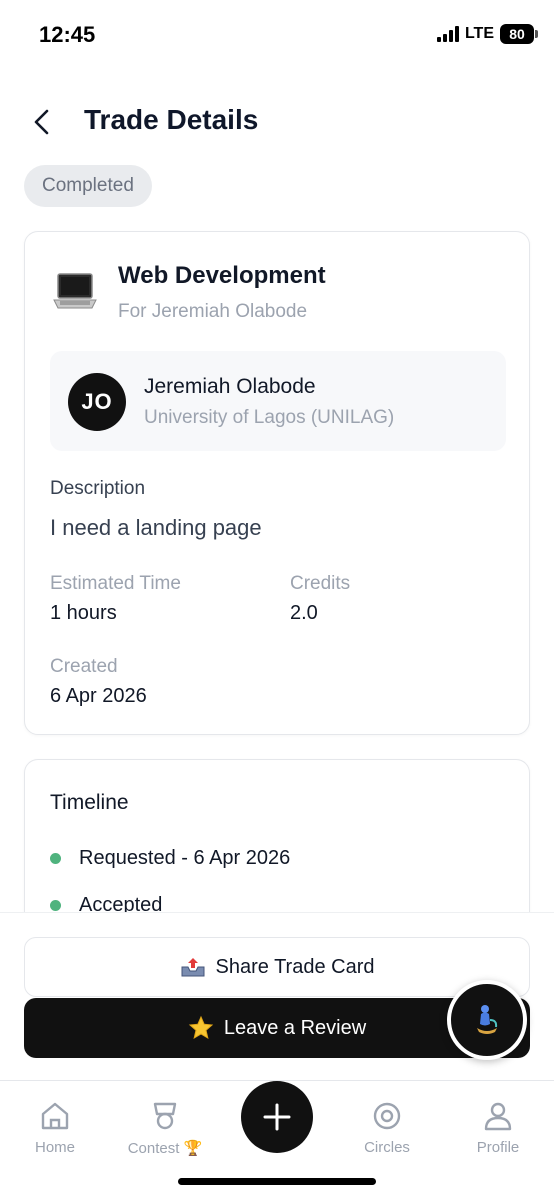 This screenshot has height=1199, width=554. What do you see at coordinates (83, 613) in the screenshot?
I see `estimated-time-value: 1 hours` at bounding box center [83, 613].